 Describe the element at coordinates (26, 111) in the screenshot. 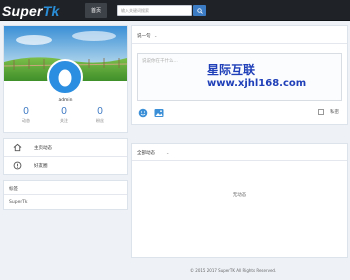

I see `stat-posts-value: 0` at that location.